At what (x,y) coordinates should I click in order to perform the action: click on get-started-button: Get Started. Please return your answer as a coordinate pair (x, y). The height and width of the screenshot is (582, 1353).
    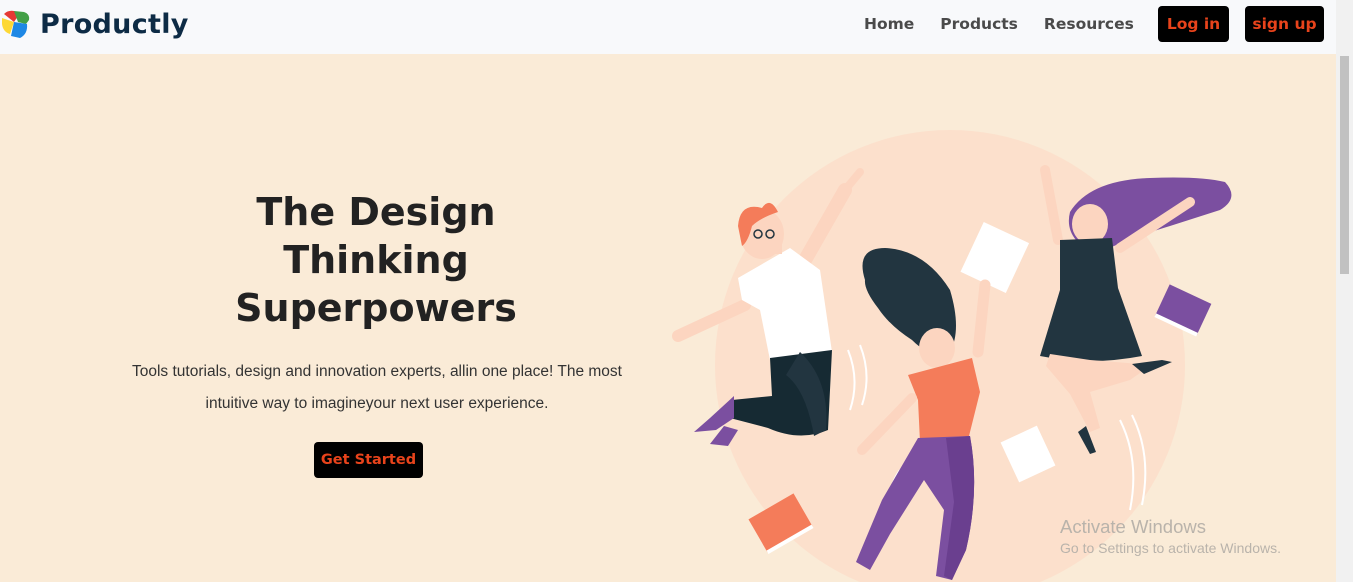
    Looking at the image, I should click on (368, 460).